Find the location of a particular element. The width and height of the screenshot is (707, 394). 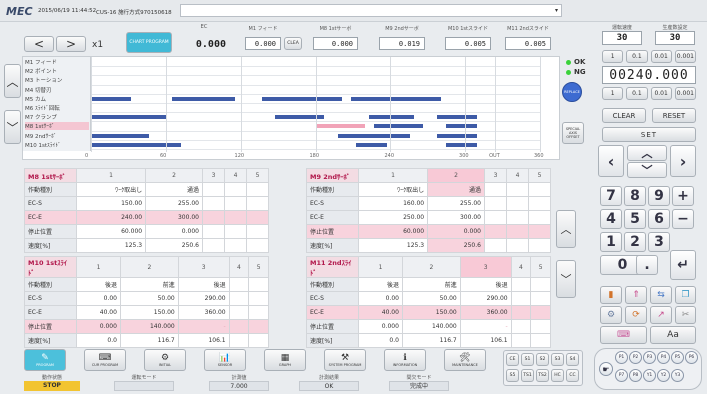

tab-system-program: ⚒ SYSTEM PROGRAM is located at coordinates (345, 360).